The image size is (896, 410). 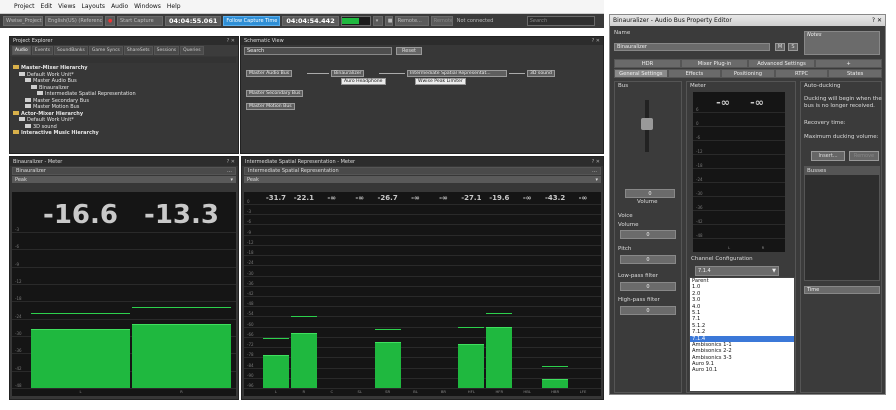 I want to click on schematic-node-master-secondary-bus: Master Secondary Bus, so click(x=275, y=93).